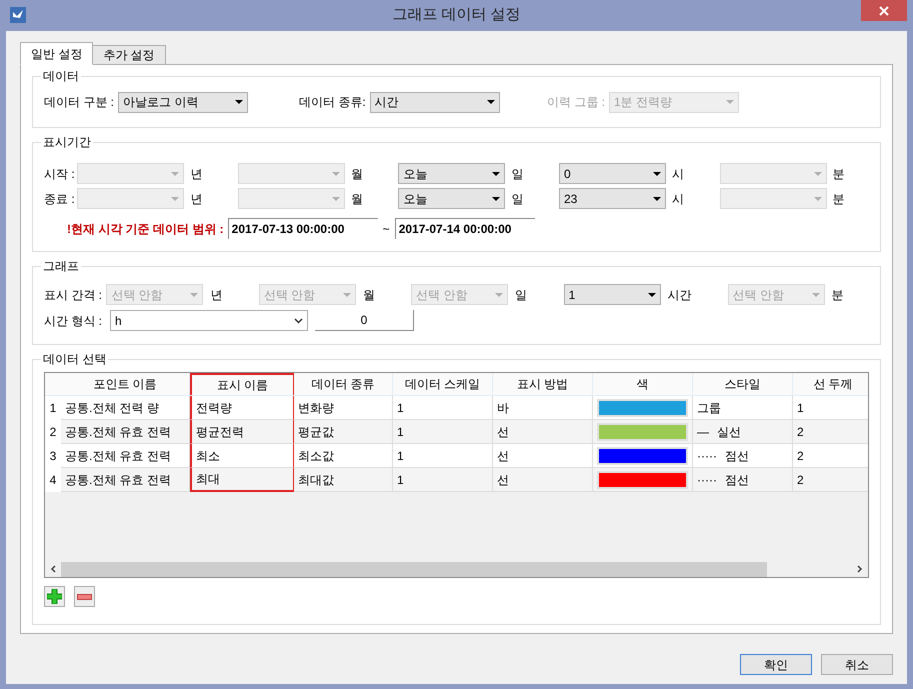 The height and width of the screenshot is (689, 913). I want to click on row-number: 2, so click(53, 432).